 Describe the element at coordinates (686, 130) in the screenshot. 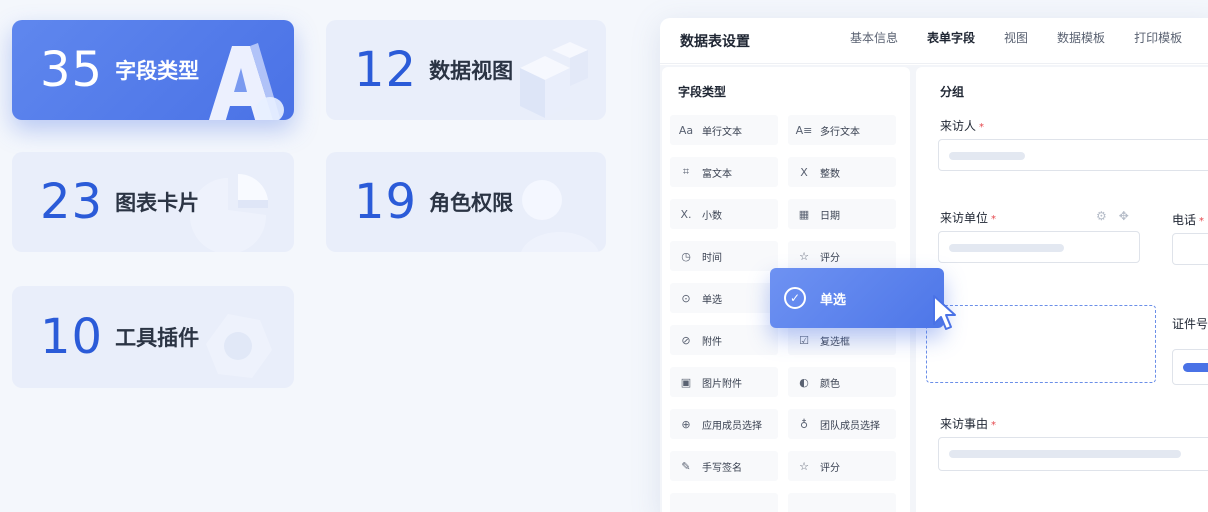

I see `single-line-text-icon: Aa` at that location.